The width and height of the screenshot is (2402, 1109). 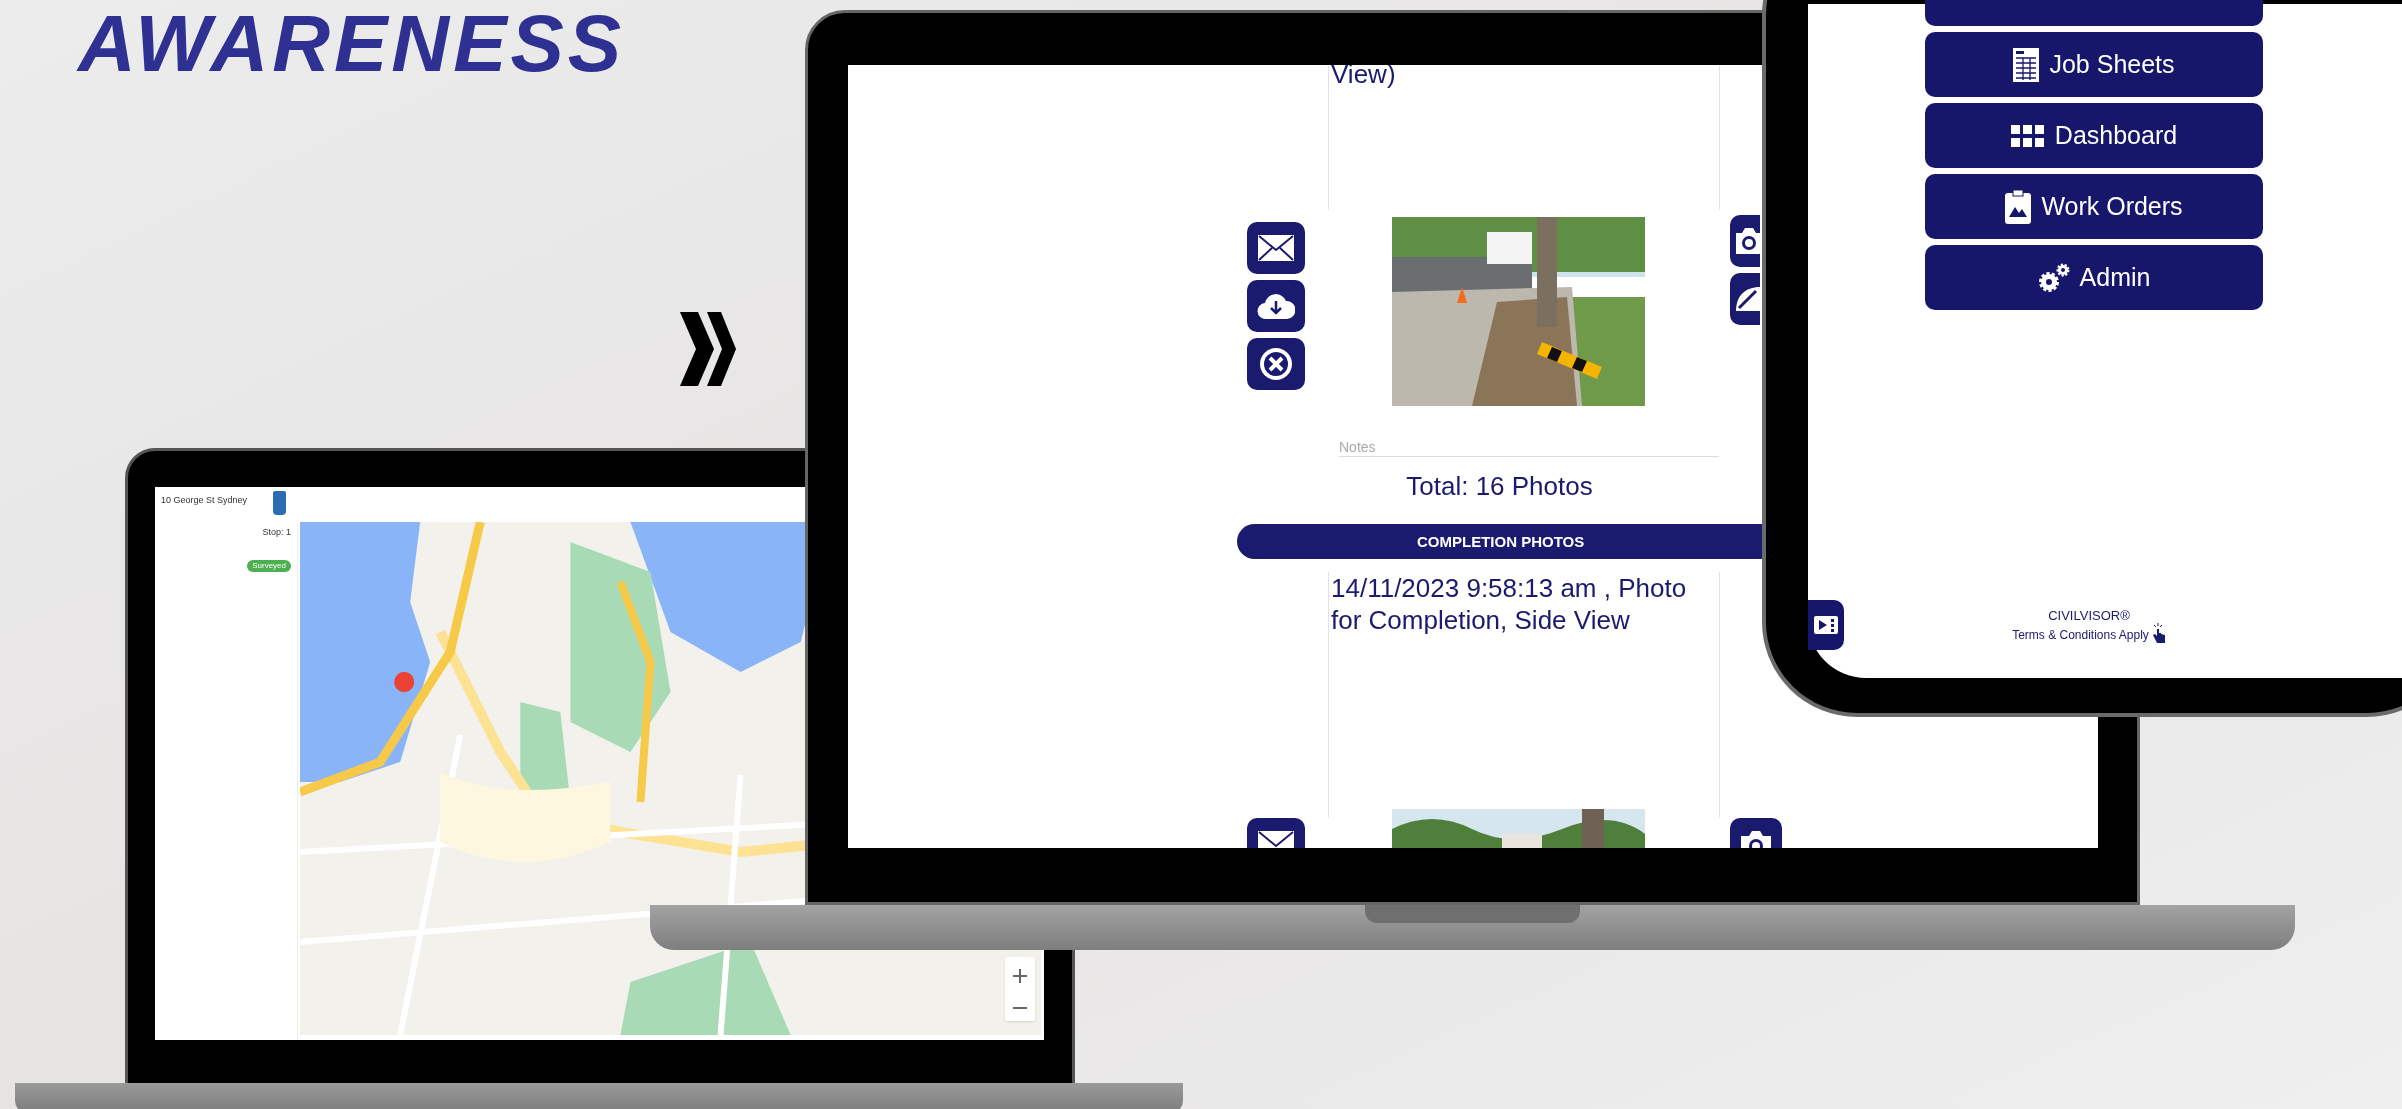 I want to click on gears-icon, so click(x=2053, y=277).